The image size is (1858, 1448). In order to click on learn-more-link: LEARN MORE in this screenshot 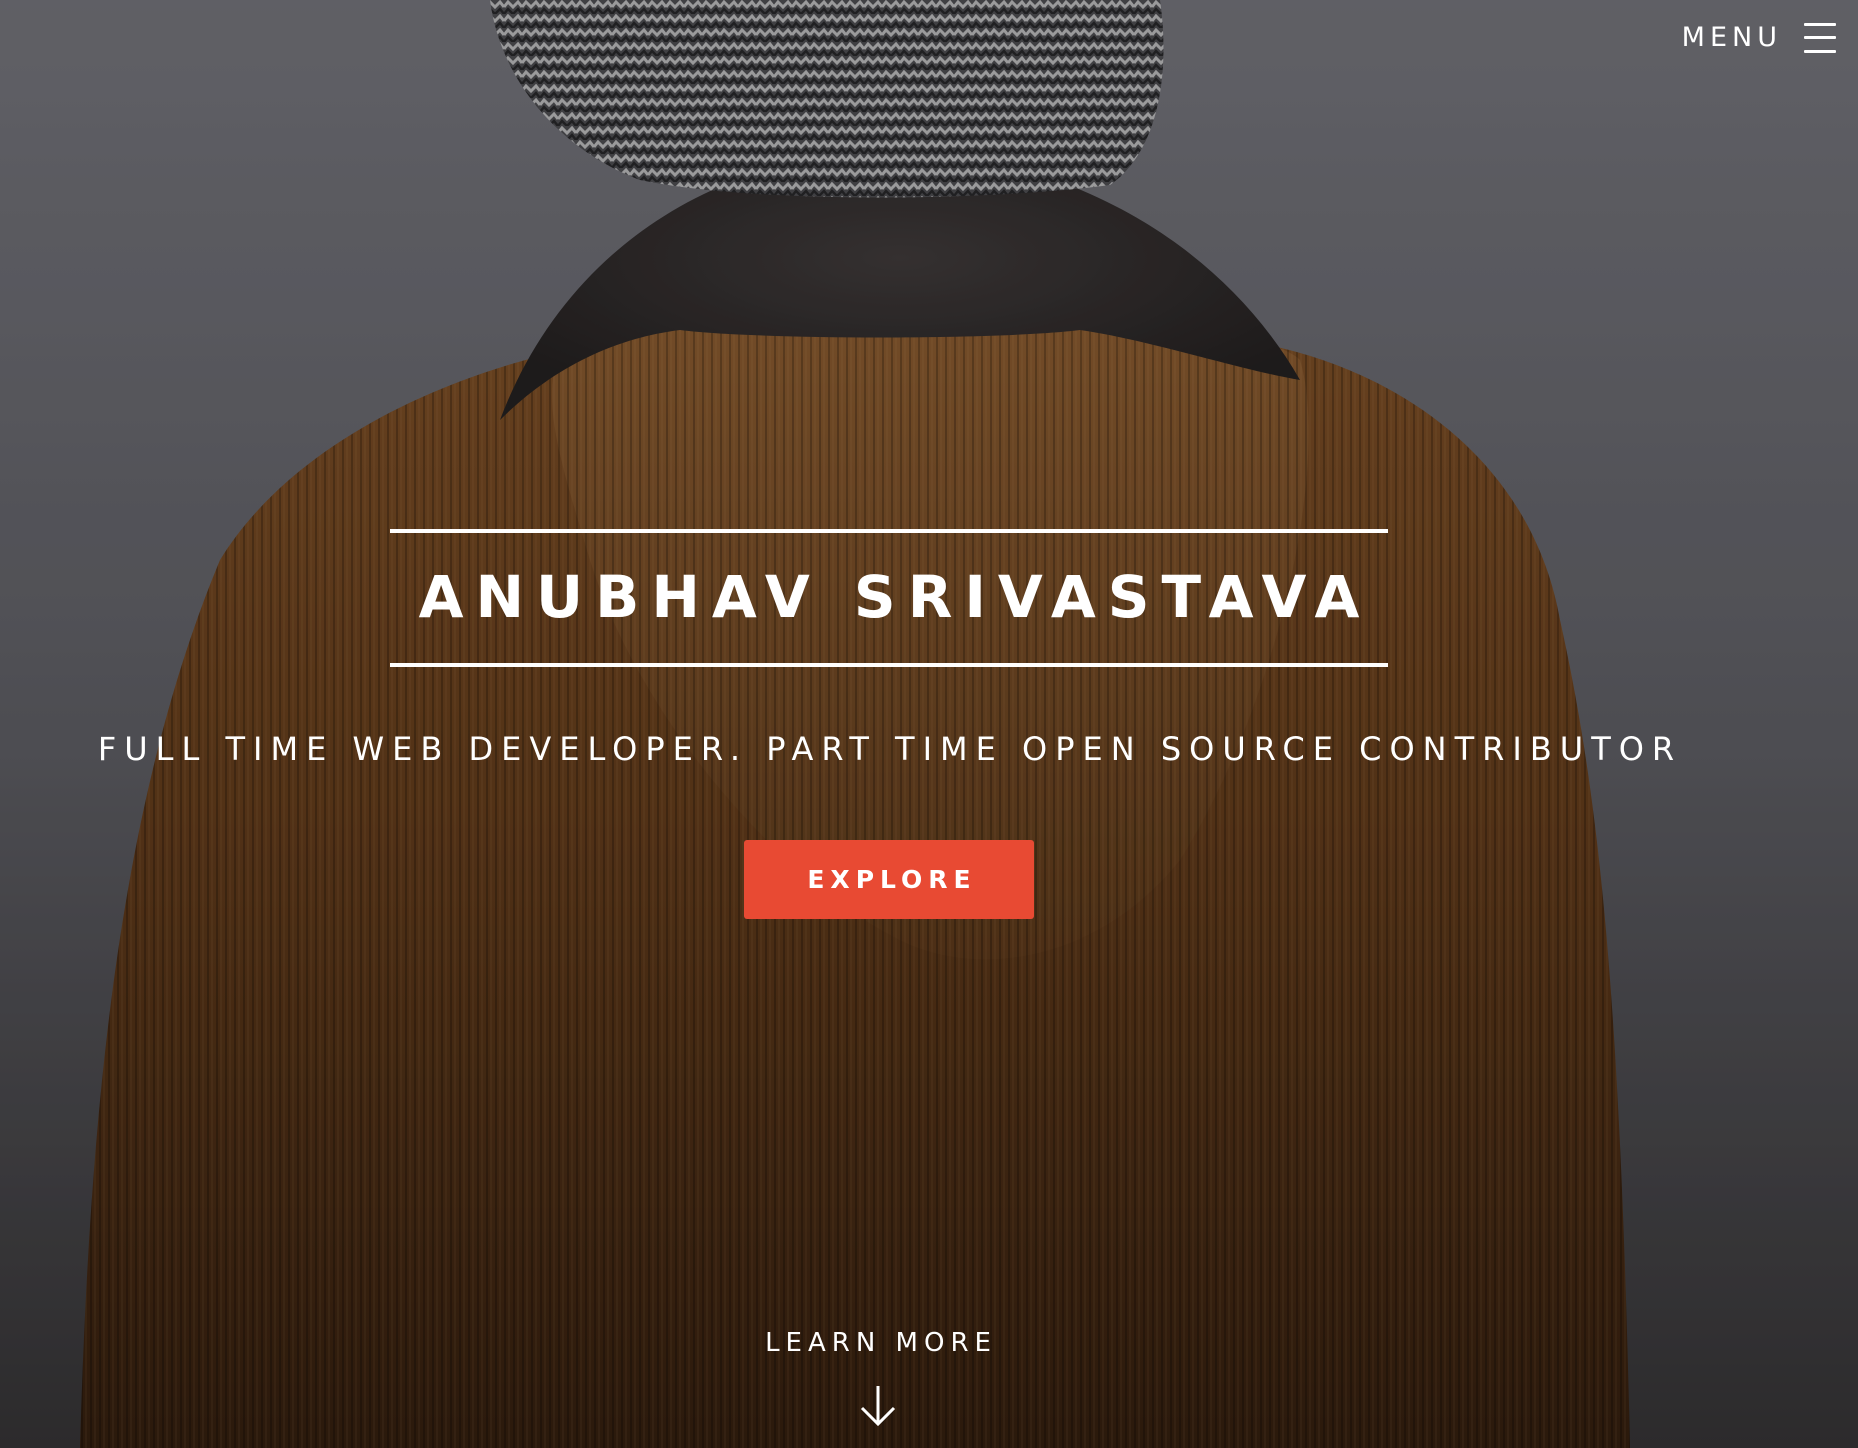, I will do `click(878, 1378)`.